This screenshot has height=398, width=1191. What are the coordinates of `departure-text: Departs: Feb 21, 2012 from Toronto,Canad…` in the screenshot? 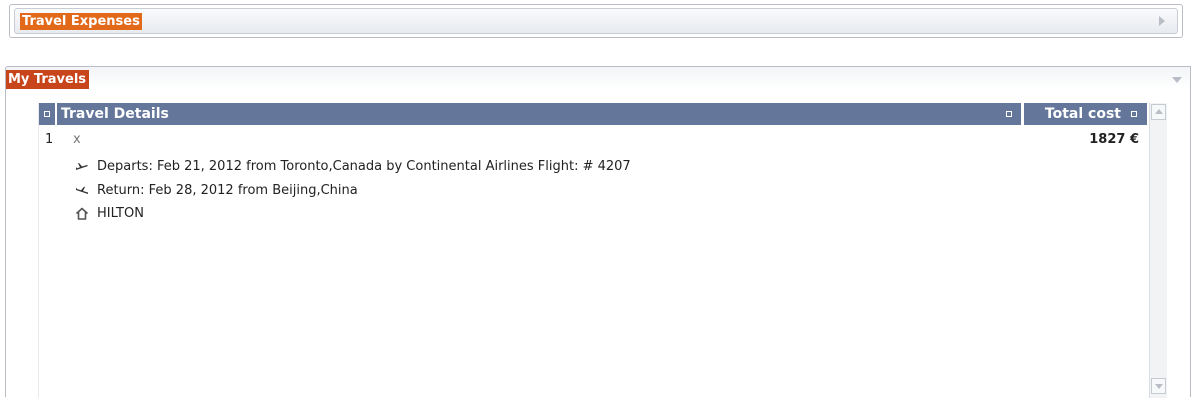 It's located at (364, 166).